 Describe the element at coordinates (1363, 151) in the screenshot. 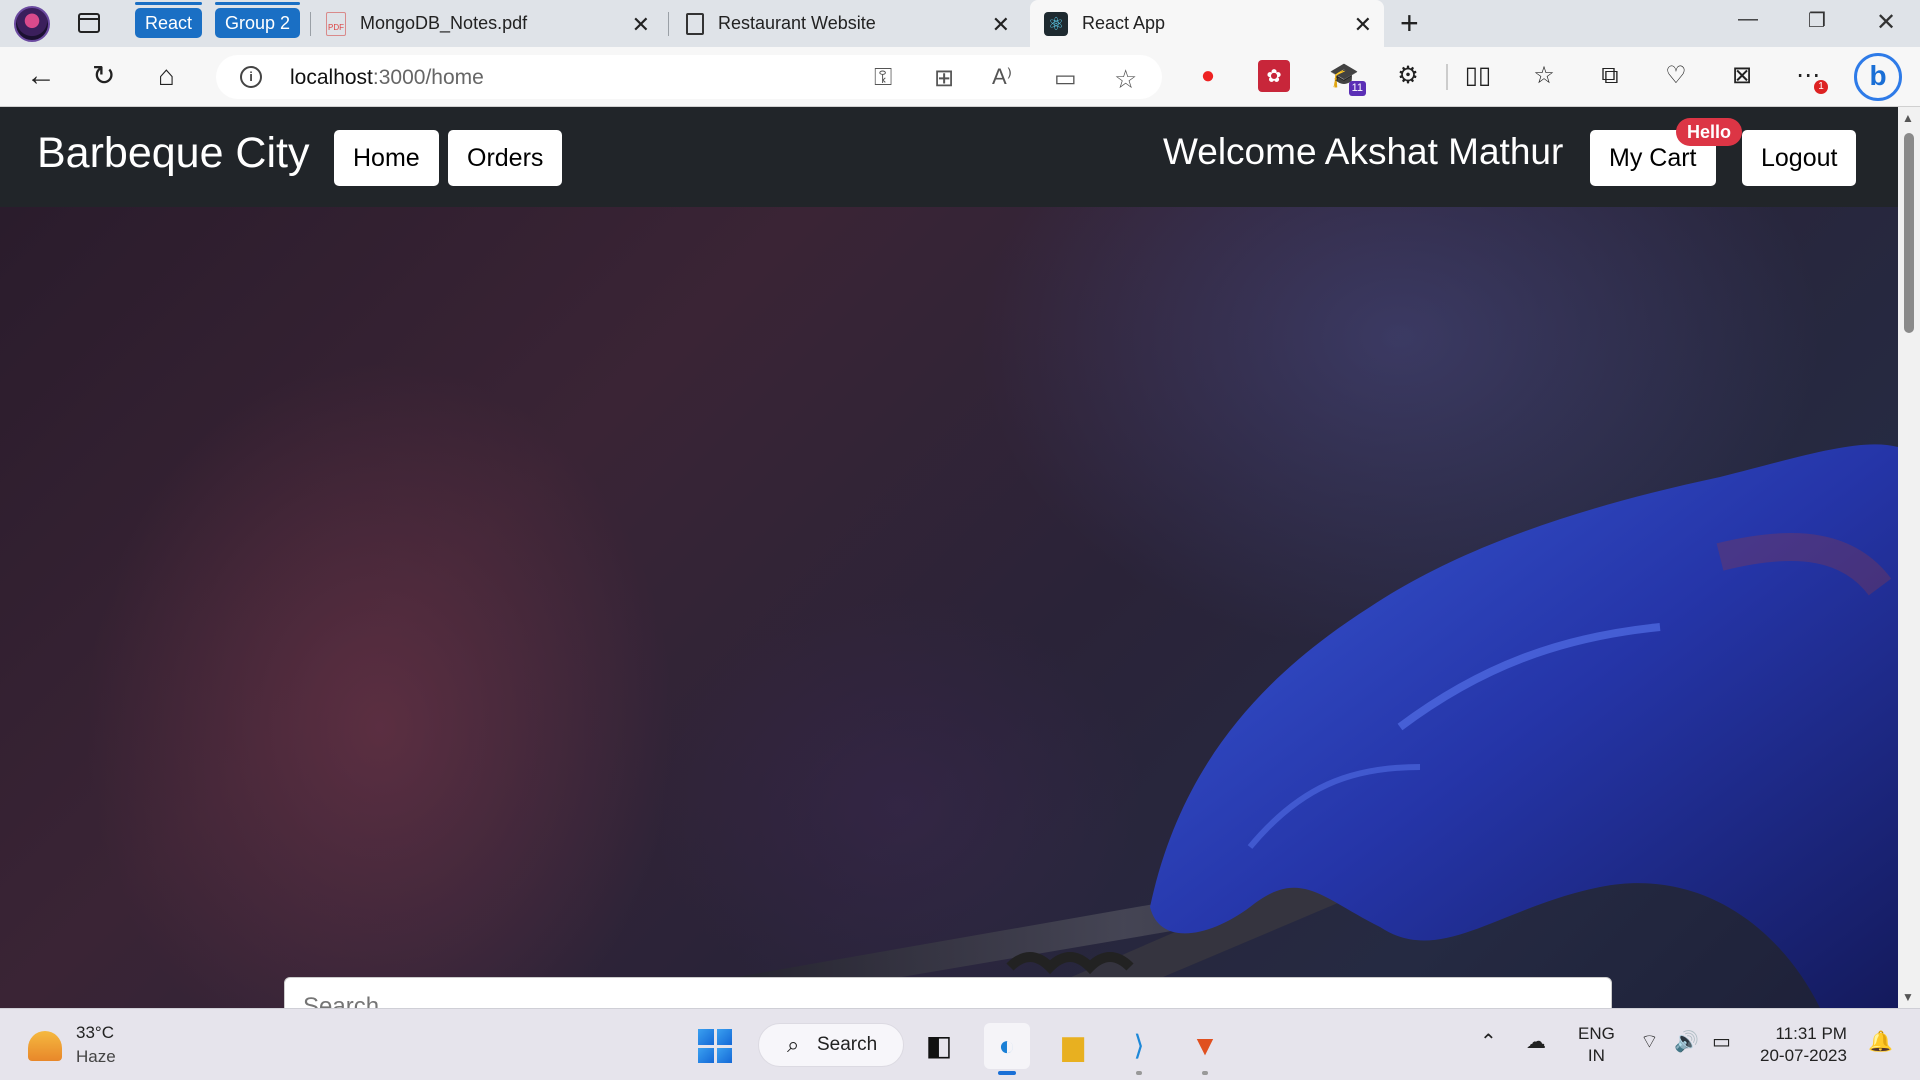

I see `welcome-message: Welcome Akshat Mathur` at that location.